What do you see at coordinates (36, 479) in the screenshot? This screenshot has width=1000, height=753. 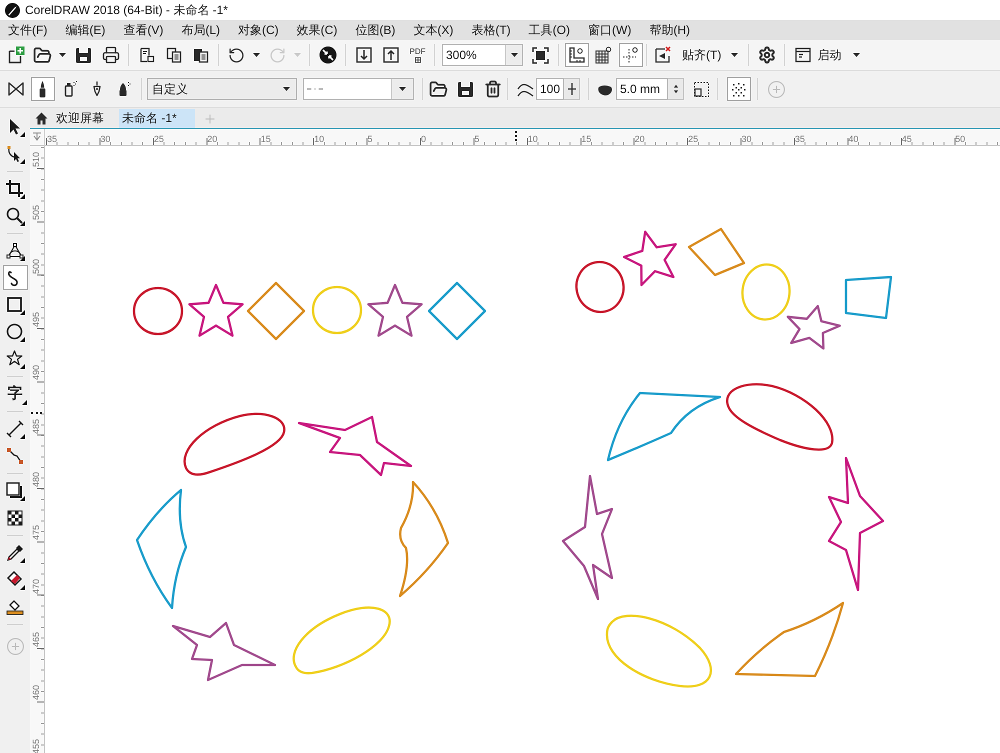 I see `ruler-label: 480` at bounding box center [36, 479].